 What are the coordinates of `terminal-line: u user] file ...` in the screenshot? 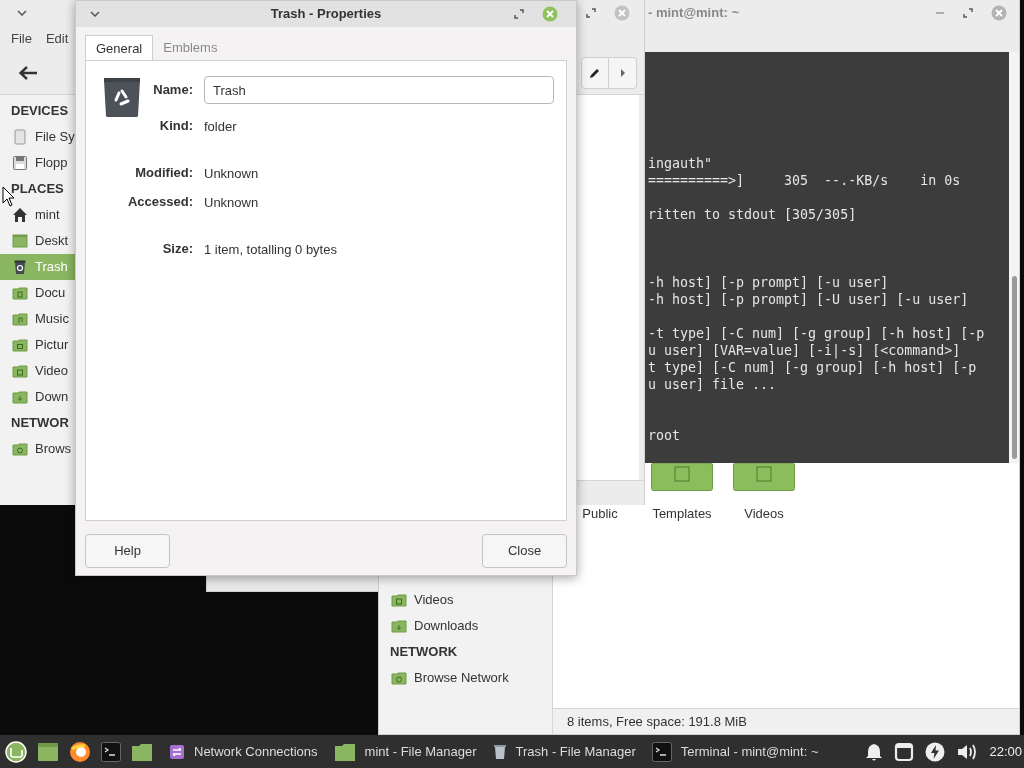 It's located at (713, 384).